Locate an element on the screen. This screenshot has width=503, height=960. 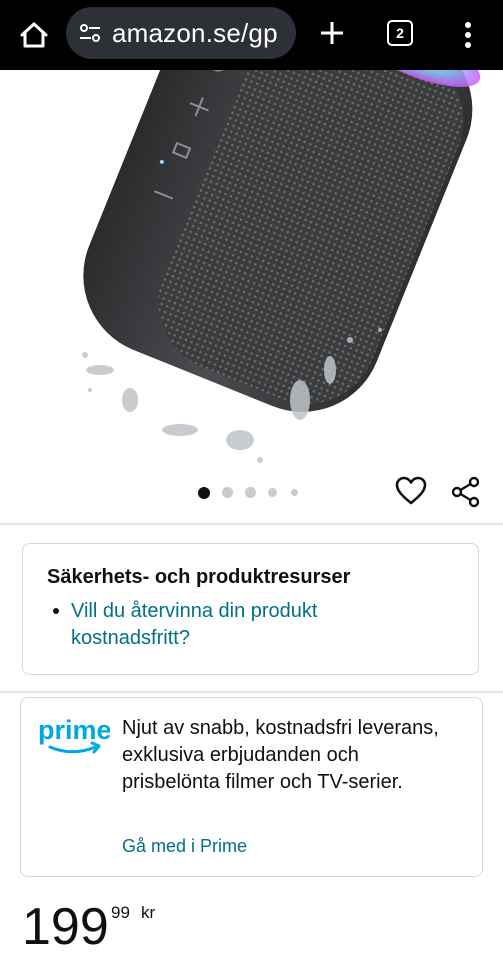
share-button is located at coordinates (466, 492).